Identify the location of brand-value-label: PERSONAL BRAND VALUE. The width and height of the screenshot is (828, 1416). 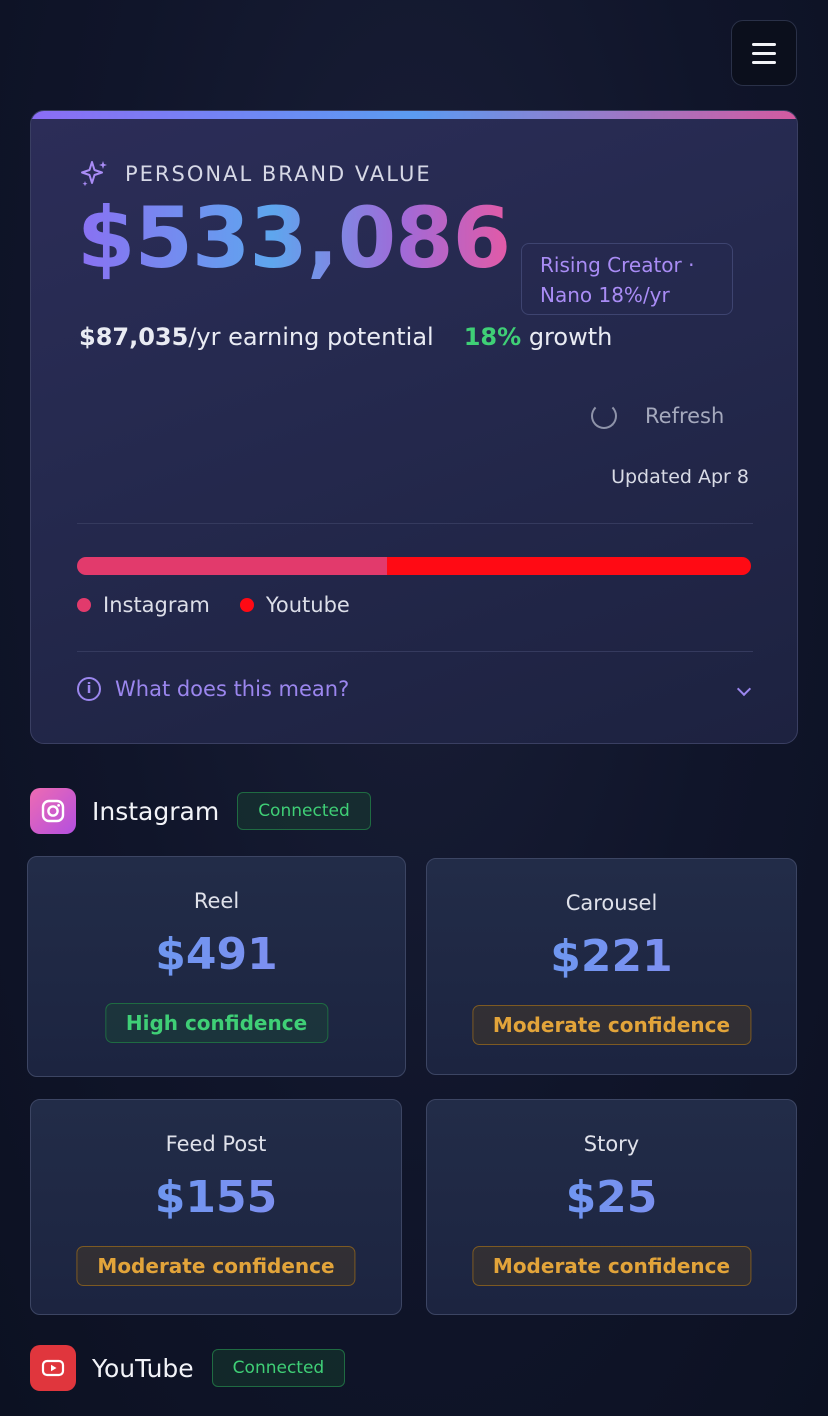
(278, 174).